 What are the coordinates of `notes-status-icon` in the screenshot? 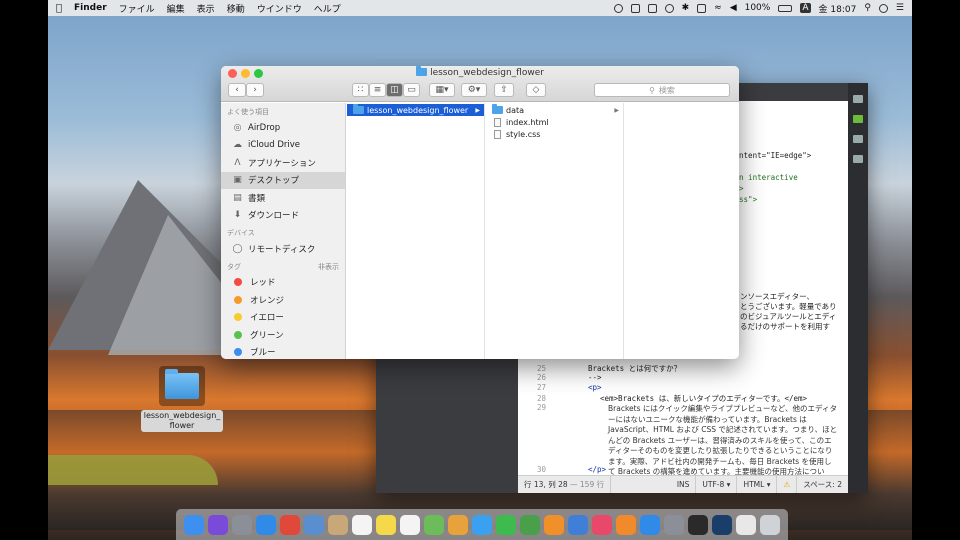 It's located at (652, 8).